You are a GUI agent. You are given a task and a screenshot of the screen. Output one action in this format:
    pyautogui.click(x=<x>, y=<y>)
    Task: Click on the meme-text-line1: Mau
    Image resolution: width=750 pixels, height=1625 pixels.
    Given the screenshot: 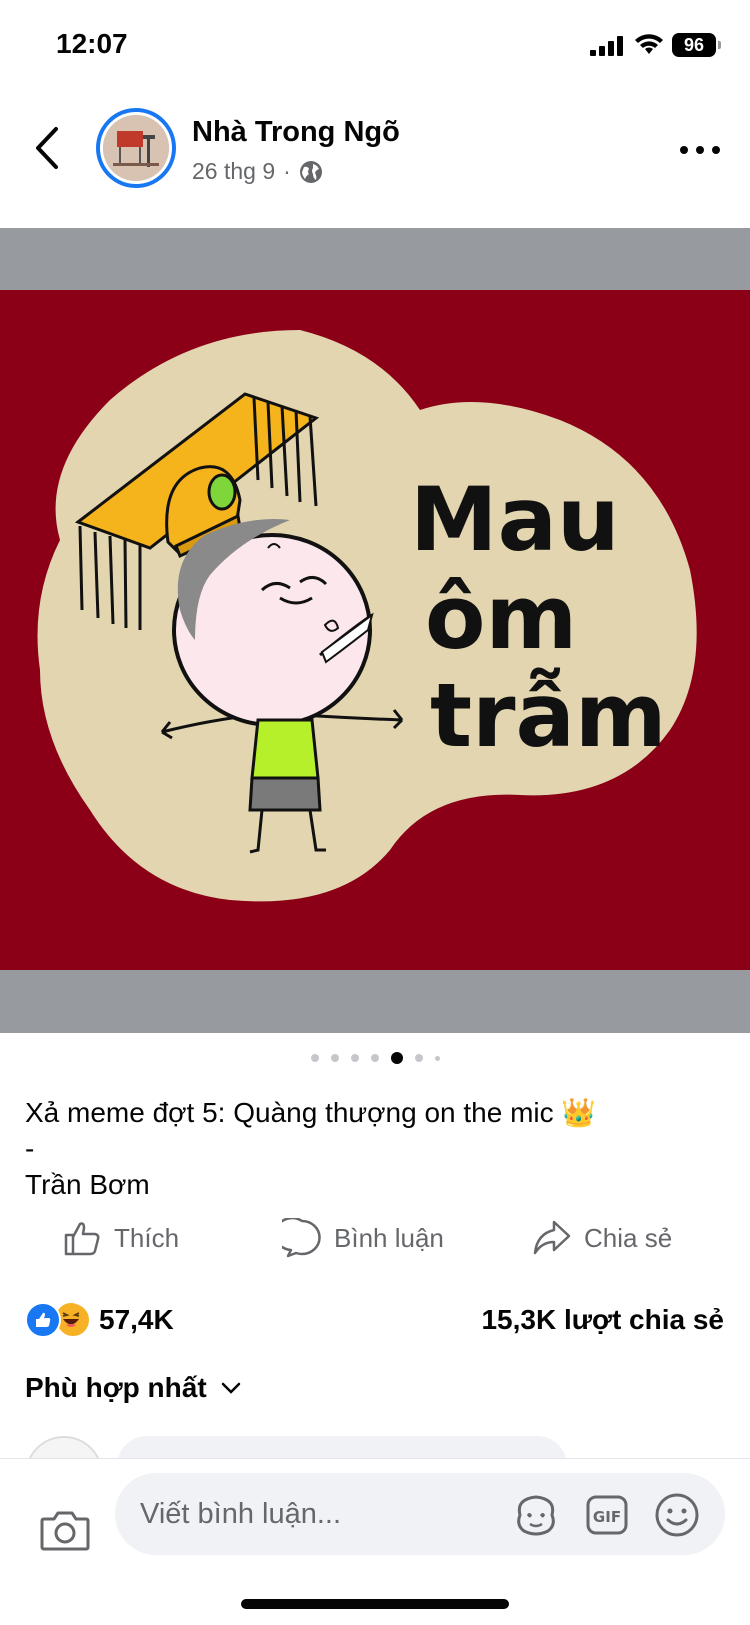 What is the action you would take?
    pyautogui.click(x=515, y=519)
    